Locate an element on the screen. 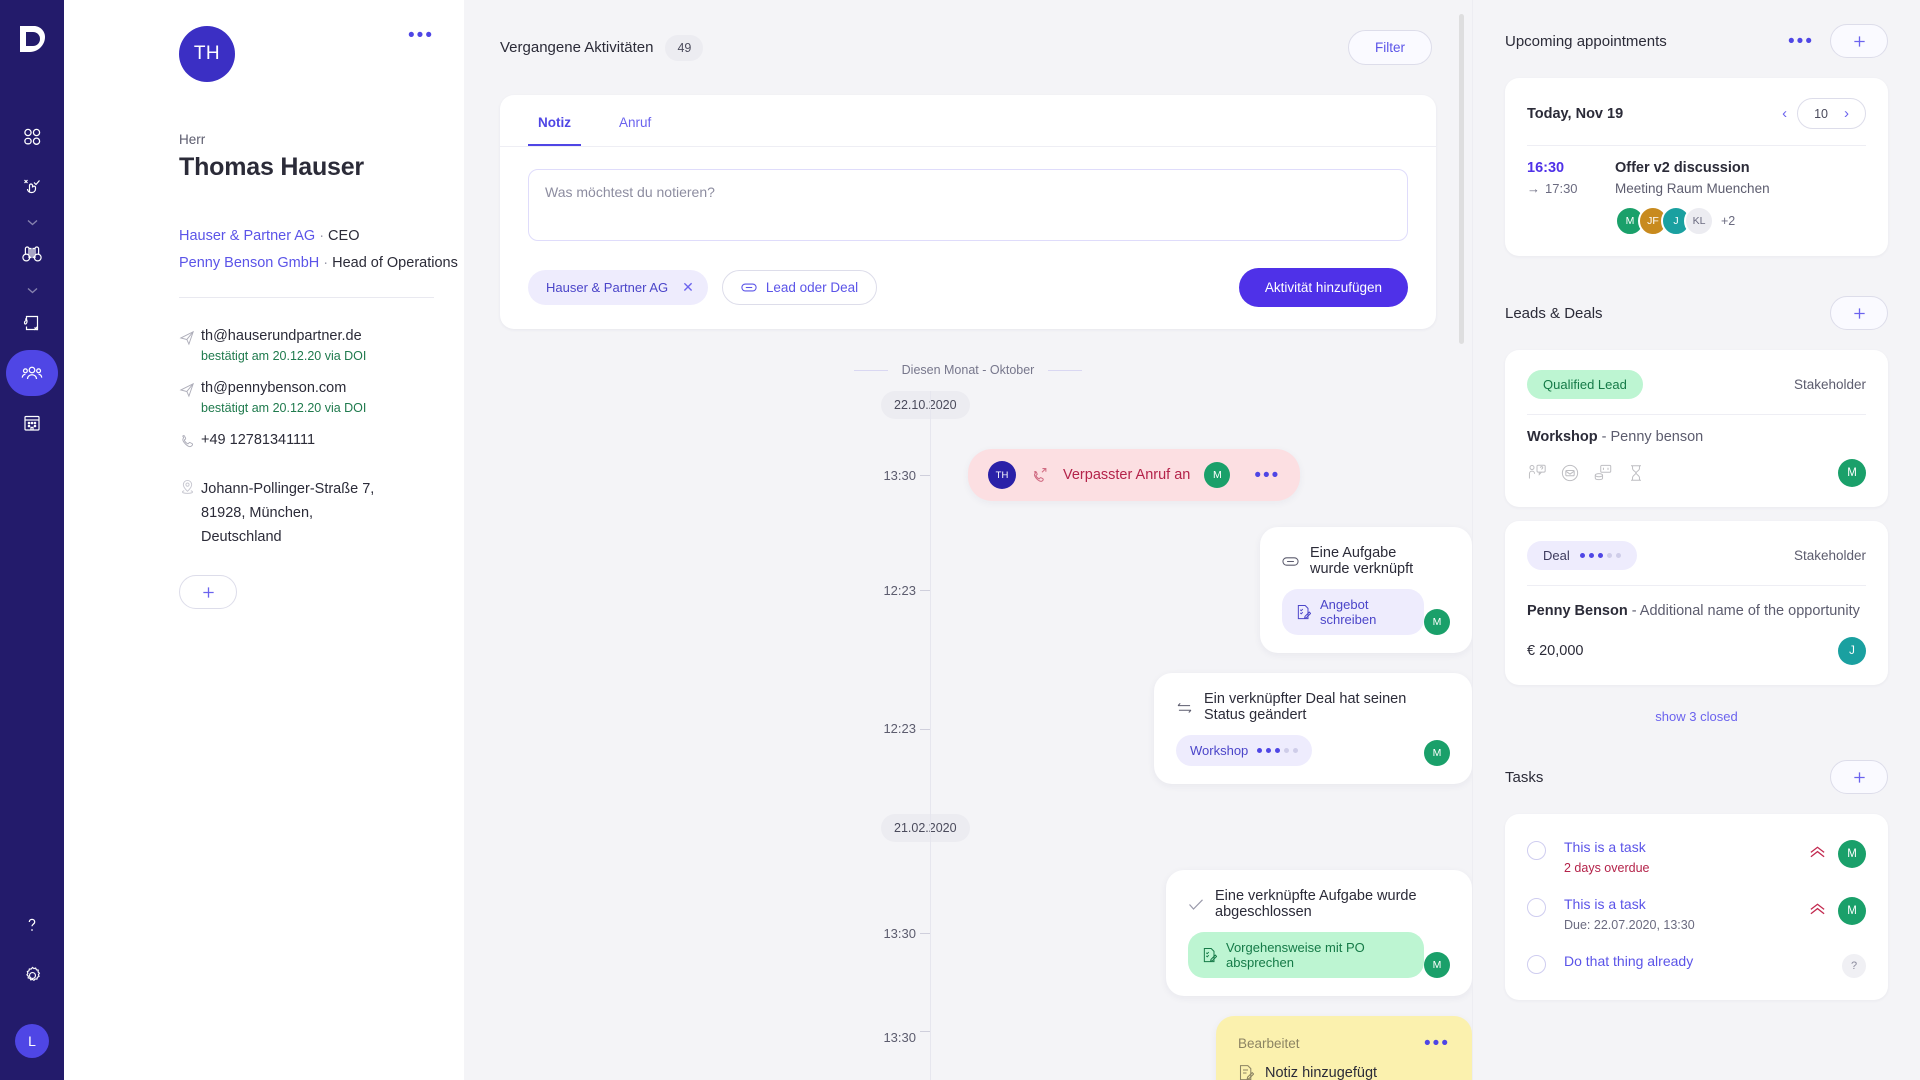  phone-value: +49 12781341111 is located at coordinates (317, 440).